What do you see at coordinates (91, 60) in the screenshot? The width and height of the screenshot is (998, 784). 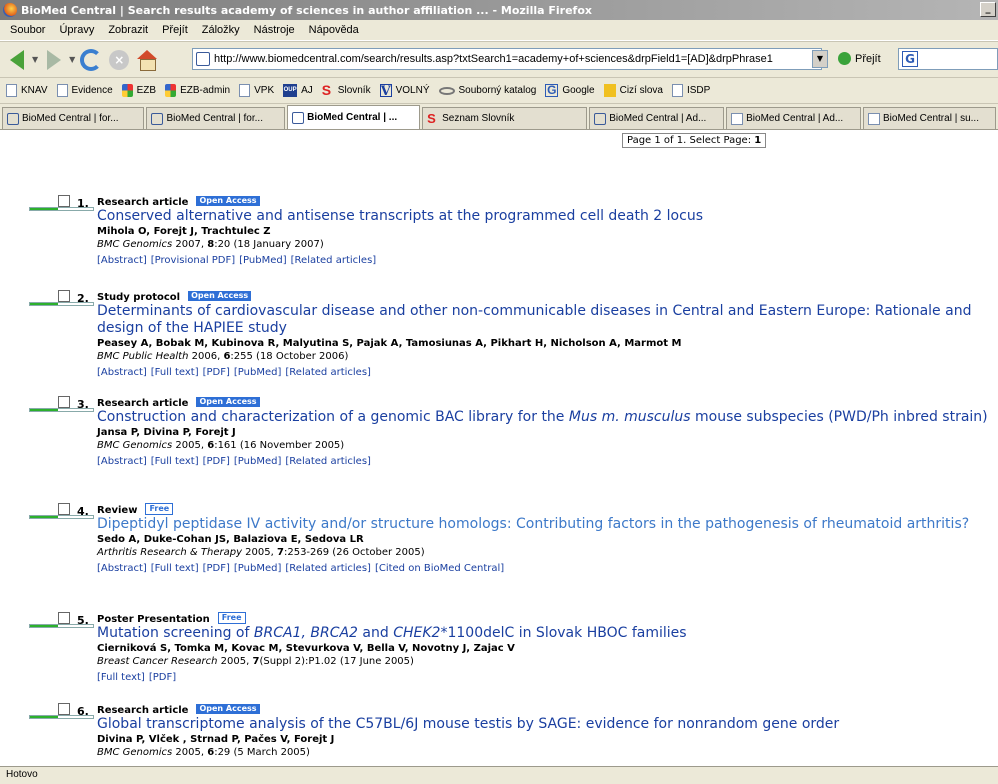 I see `reload-button` at bounding box center [91, 60].